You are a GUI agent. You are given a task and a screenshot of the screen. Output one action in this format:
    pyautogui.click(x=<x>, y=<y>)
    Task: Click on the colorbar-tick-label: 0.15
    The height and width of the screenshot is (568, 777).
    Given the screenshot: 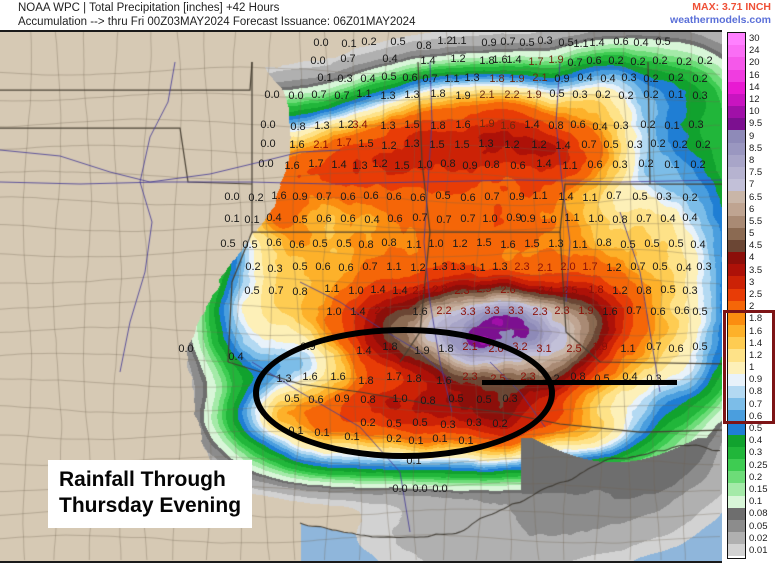 What is the action you would take?
    pyautogui.click(x=758, y=489)
    